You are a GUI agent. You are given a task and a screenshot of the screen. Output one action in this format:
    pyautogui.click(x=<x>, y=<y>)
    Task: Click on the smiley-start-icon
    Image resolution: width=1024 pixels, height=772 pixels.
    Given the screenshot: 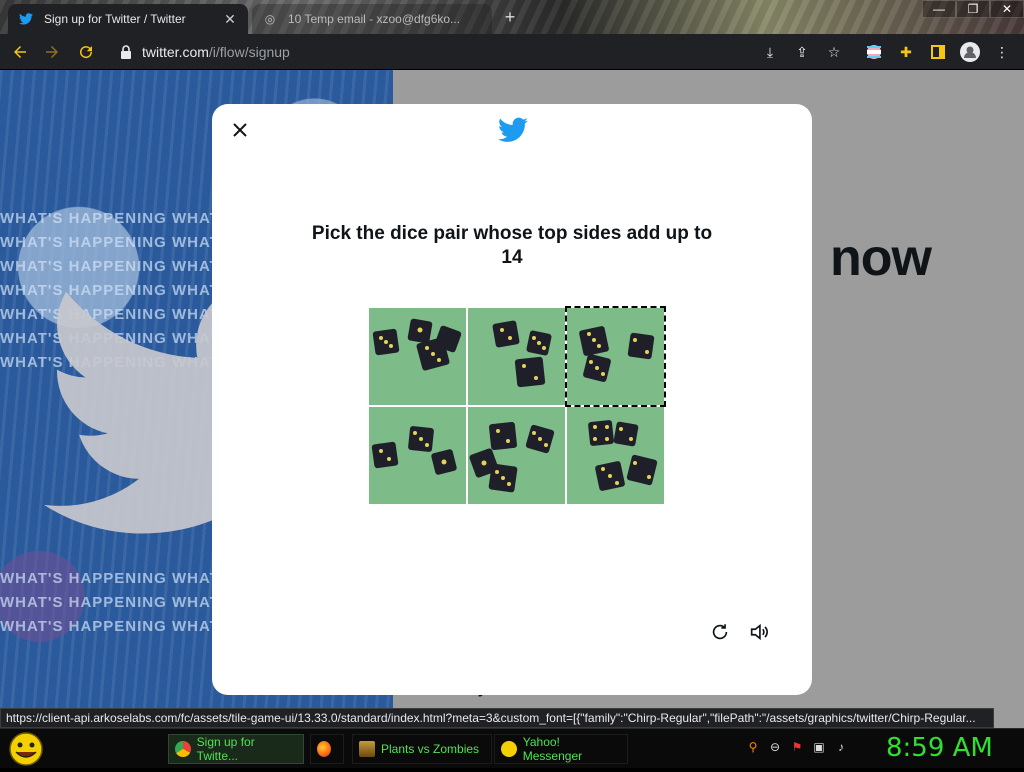 What is the action you would take?
    pyautogui.click(x=26, y=749)
    